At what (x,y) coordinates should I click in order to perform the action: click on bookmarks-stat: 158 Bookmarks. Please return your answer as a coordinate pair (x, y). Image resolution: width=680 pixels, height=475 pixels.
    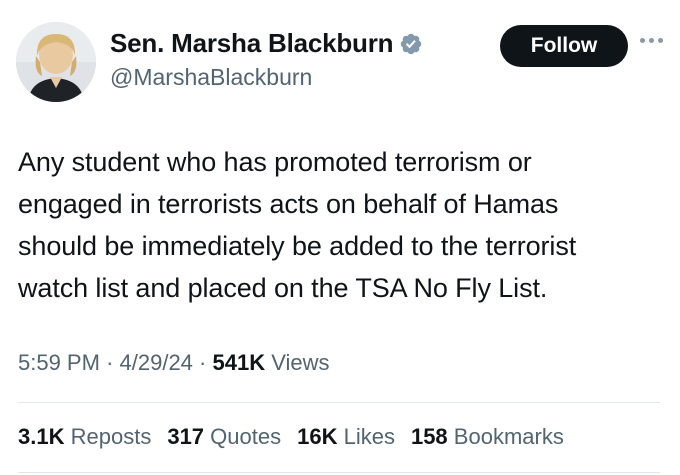
    Looking at the image, I should click on (487, 437).